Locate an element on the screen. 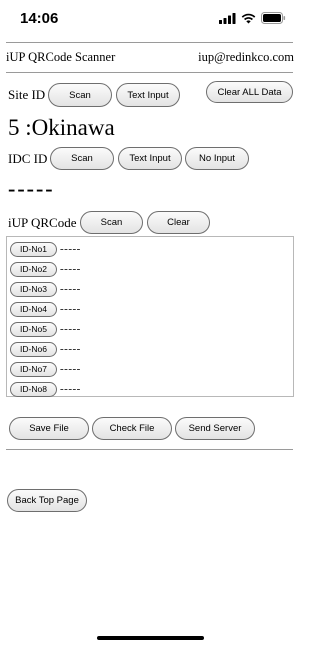 The image size is (320, 649). user-email: iup@redinkco.com is located at coordinates (246, 57).